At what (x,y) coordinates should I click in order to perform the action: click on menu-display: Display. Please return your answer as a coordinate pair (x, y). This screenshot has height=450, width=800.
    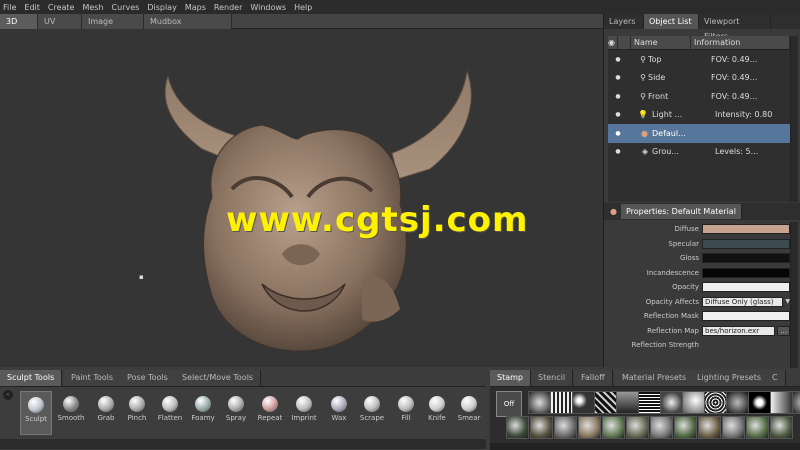
    Looking at the image, I should click on (162, 7).